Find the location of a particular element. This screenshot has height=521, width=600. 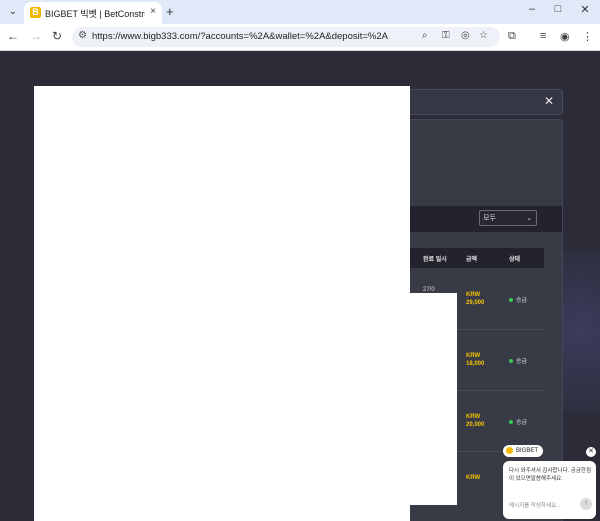

row-amount: KRW 20,000 is located at coordinates (475, 421).